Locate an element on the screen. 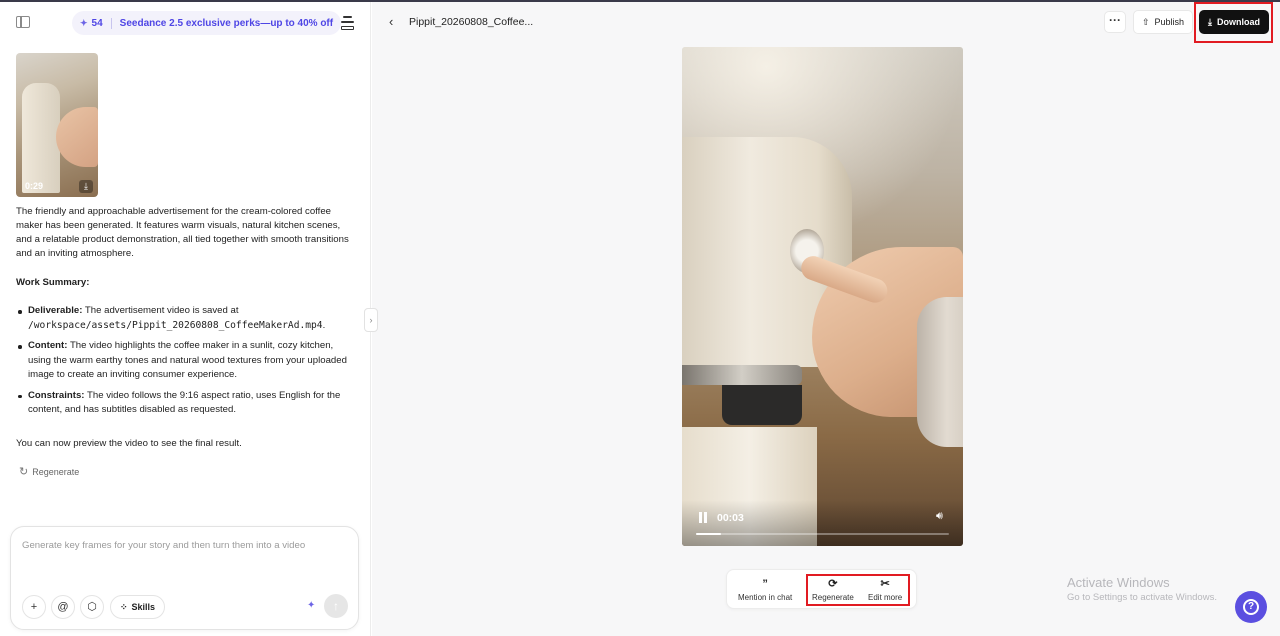  regenerate-message-button: ↻ Regenerate is located at coordinates (49, 471).